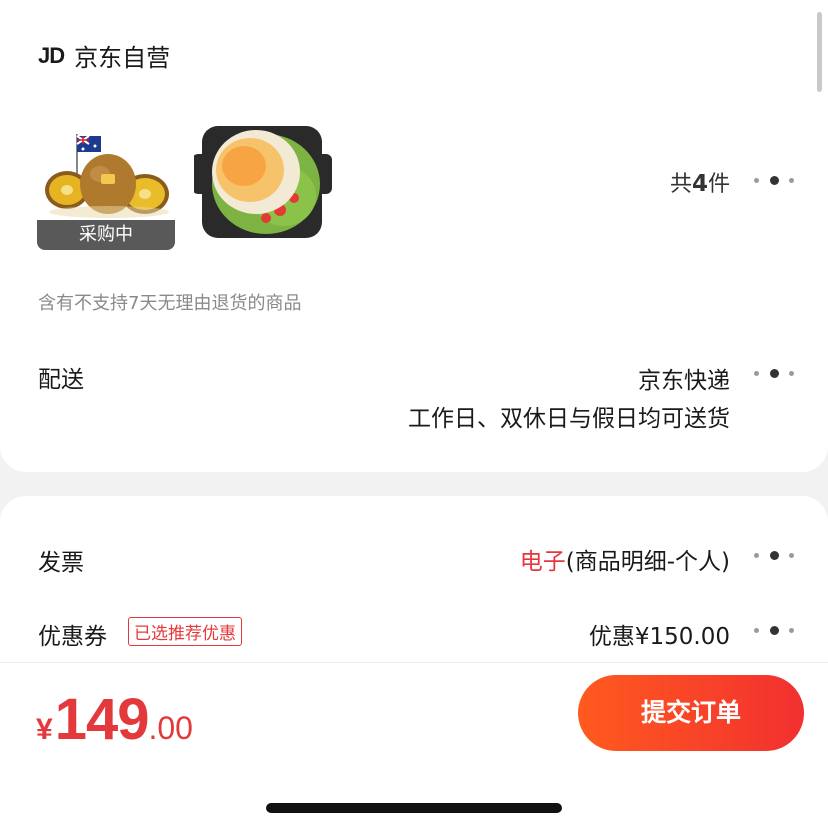  What do you see at coordinates (185, 631) in the screenshot?
I see `coupon-recommended-badge: 已选推荐优惠` at bounding box center [185, 631].